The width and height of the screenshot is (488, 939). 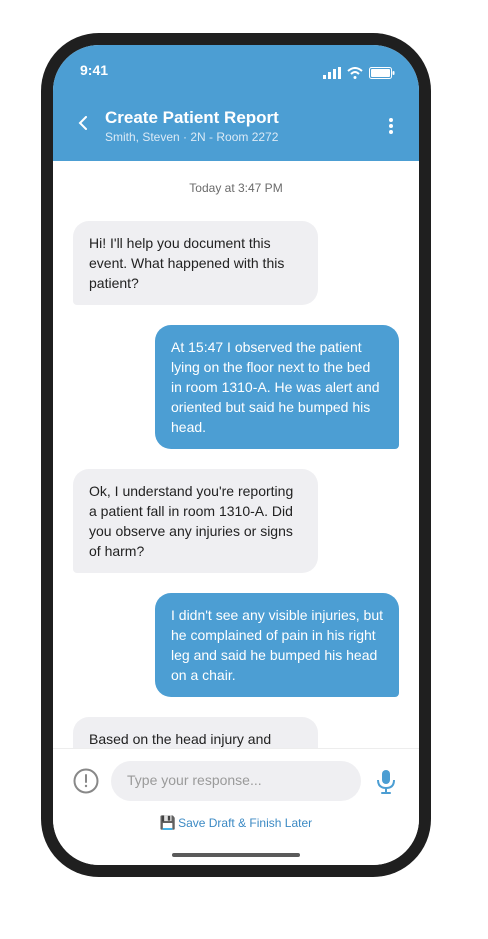 What do you see at coordinates (168, 822) in the screenshot?
I see `floppy-disk-icon: 💾` at bounding box center [168, 822].